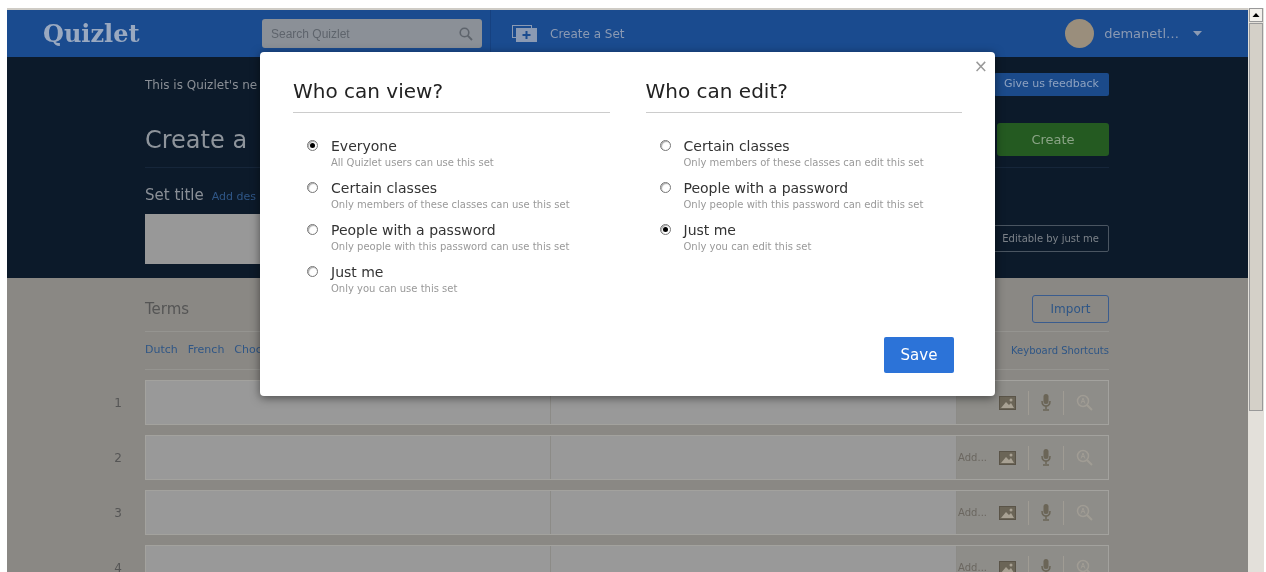 The width and height of the screenshot is (1266, 572). Describe the element at coordinates (803, 94) in the screenshot. I see `section-heading: Who can edit?` at that location.